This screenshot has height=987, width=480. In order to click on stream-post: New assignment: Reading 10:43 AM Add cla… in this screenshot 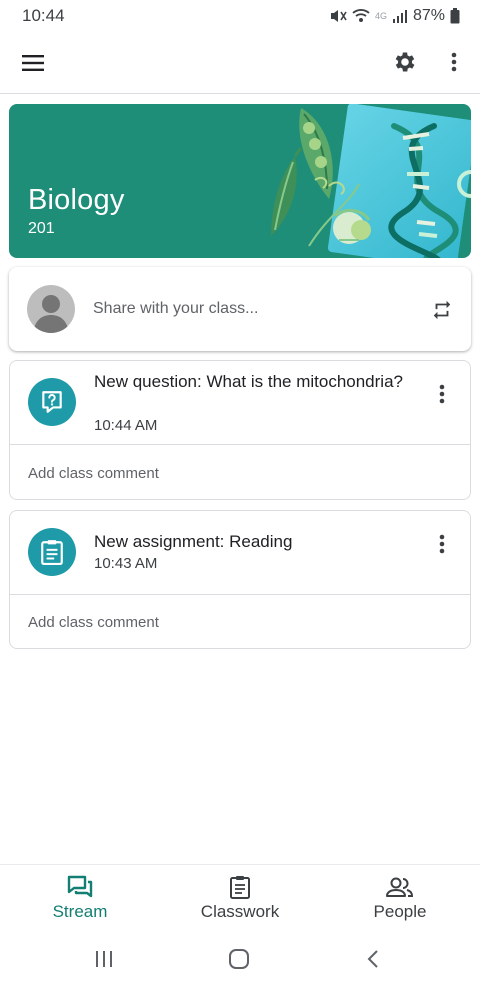, I will do `click(240, 579)`.